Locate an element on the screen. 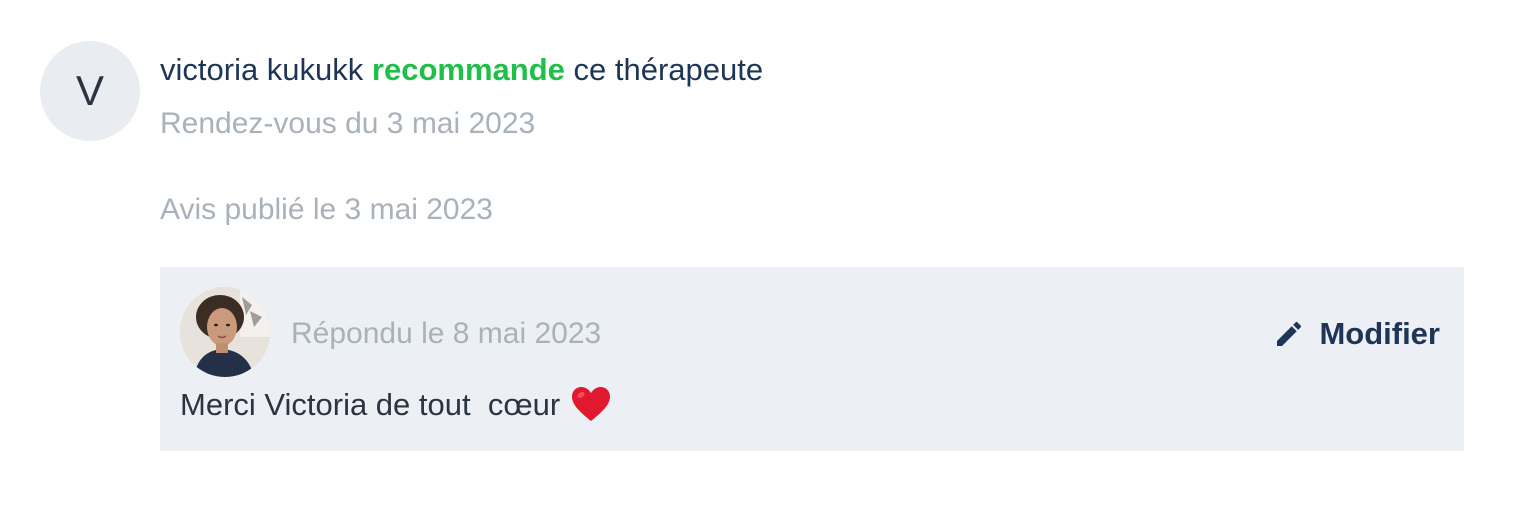 The height and width of the screenshot is (522, 1523). reply-message: Merci Victoria de tout cœur is located at coordinates (396, 405).